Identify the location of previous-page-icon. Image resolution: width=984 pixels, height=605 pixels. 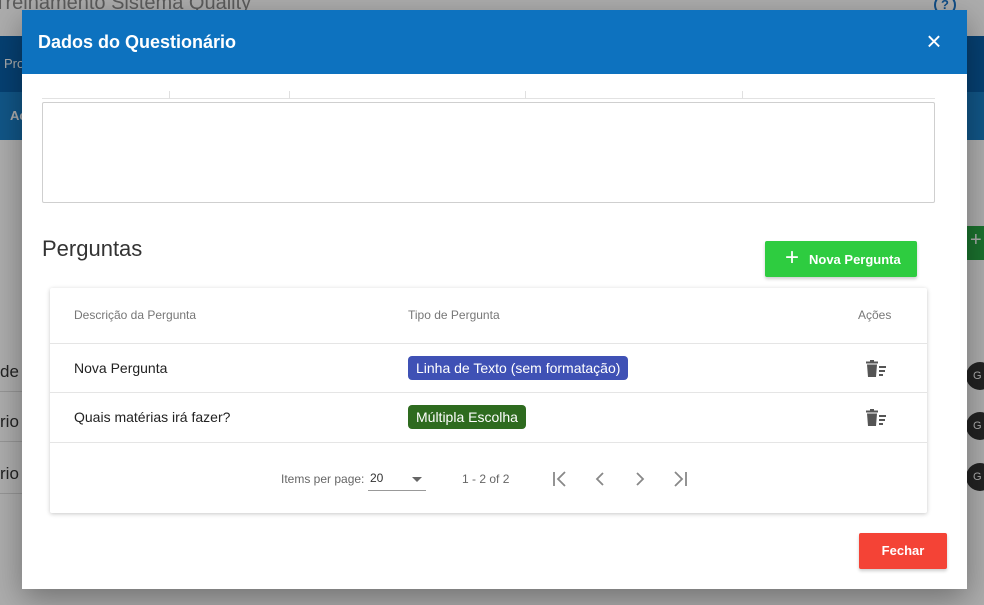
(600, 479).